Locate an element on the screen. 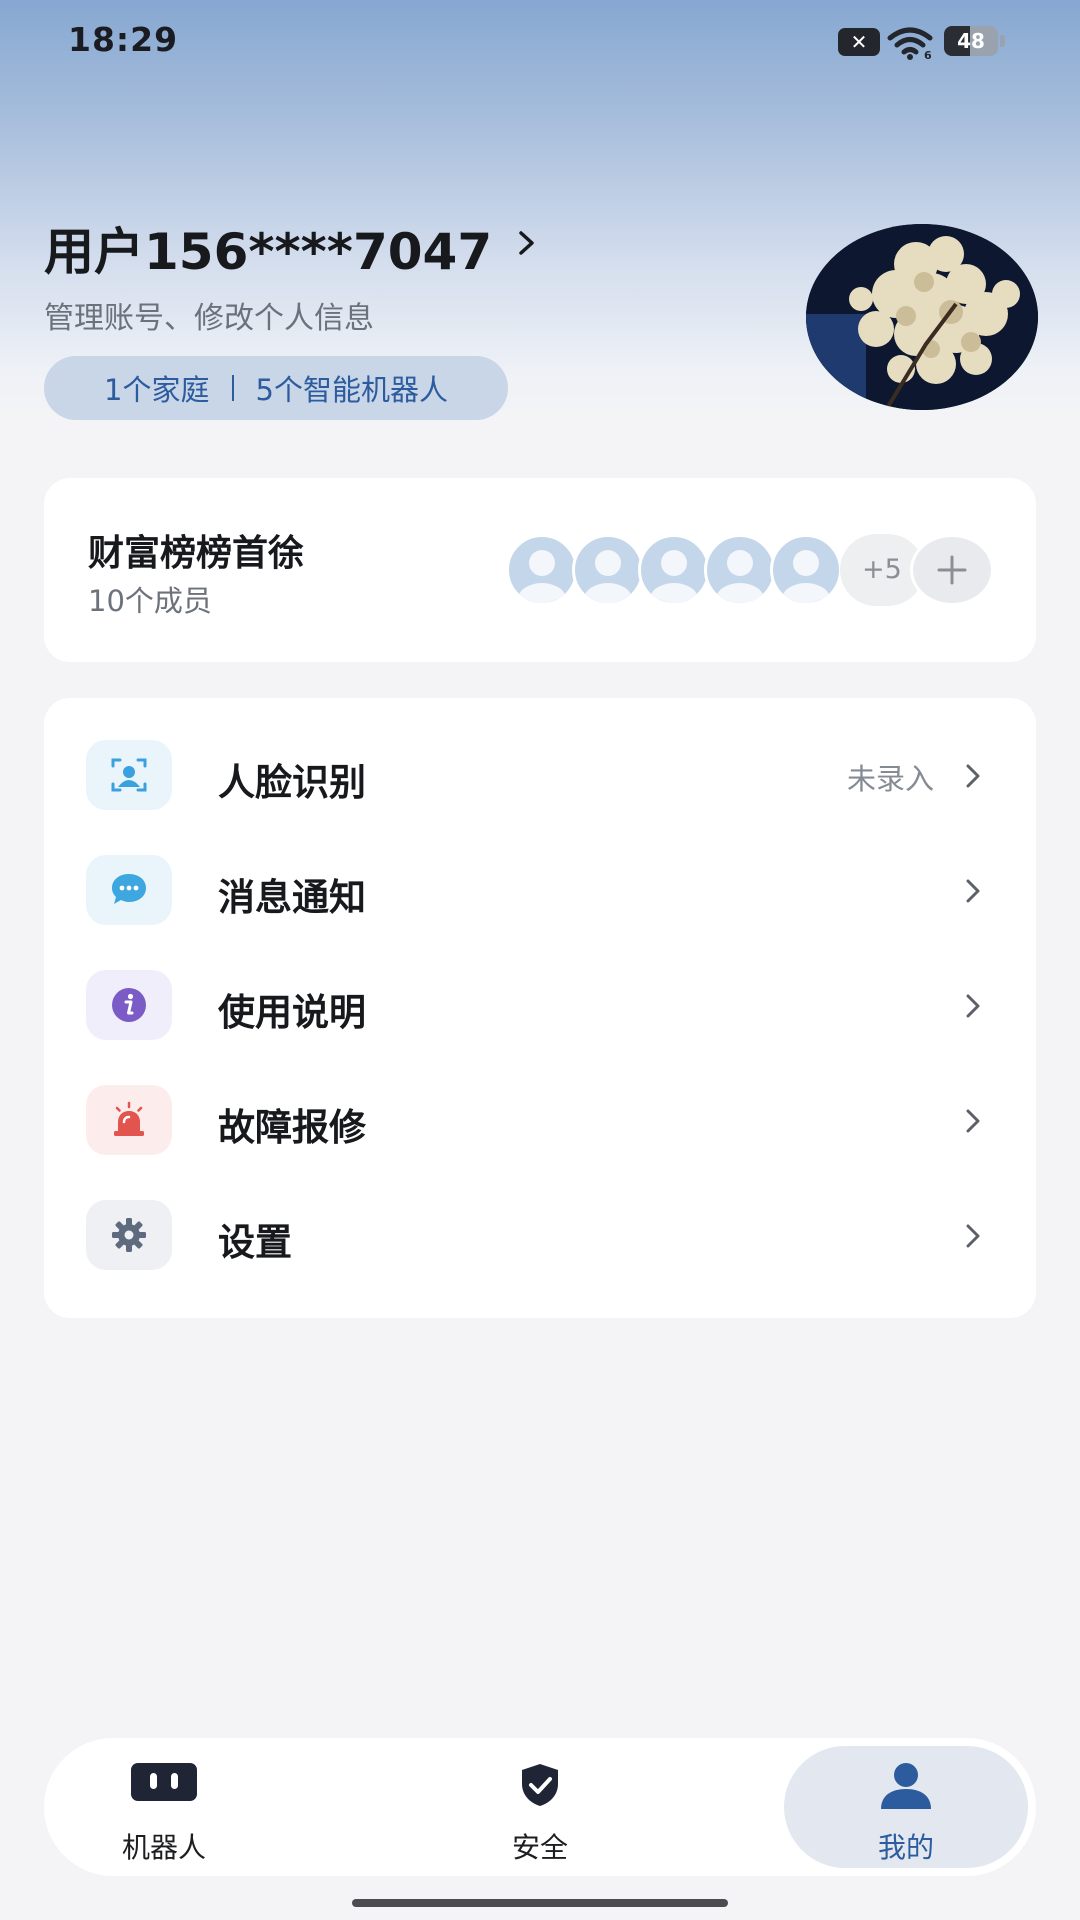 The width and height of the screenshot is (1080, 1920). menu-item-label: 消息通知 is located at coordinates (292, 897).